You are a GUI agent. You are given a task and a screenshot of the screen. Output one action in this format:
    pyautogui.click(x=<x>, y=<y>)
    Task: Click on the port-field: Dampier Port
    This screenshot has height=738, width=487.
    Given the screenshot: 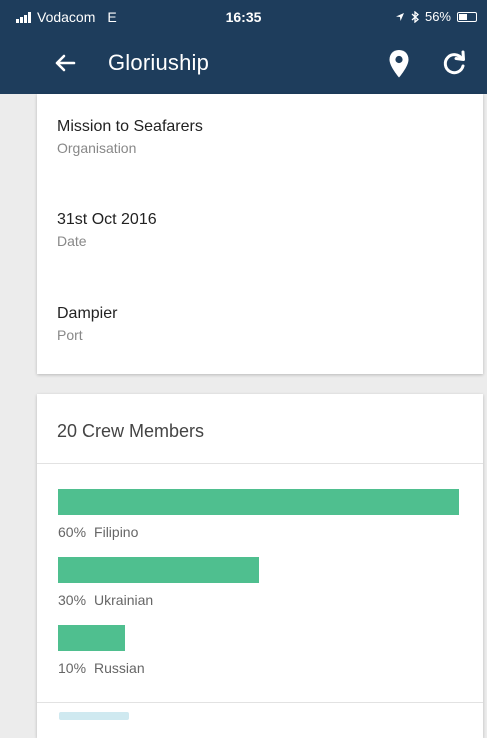 What is the action you would take?
    pyautogui.click(x=87, y=324)
    